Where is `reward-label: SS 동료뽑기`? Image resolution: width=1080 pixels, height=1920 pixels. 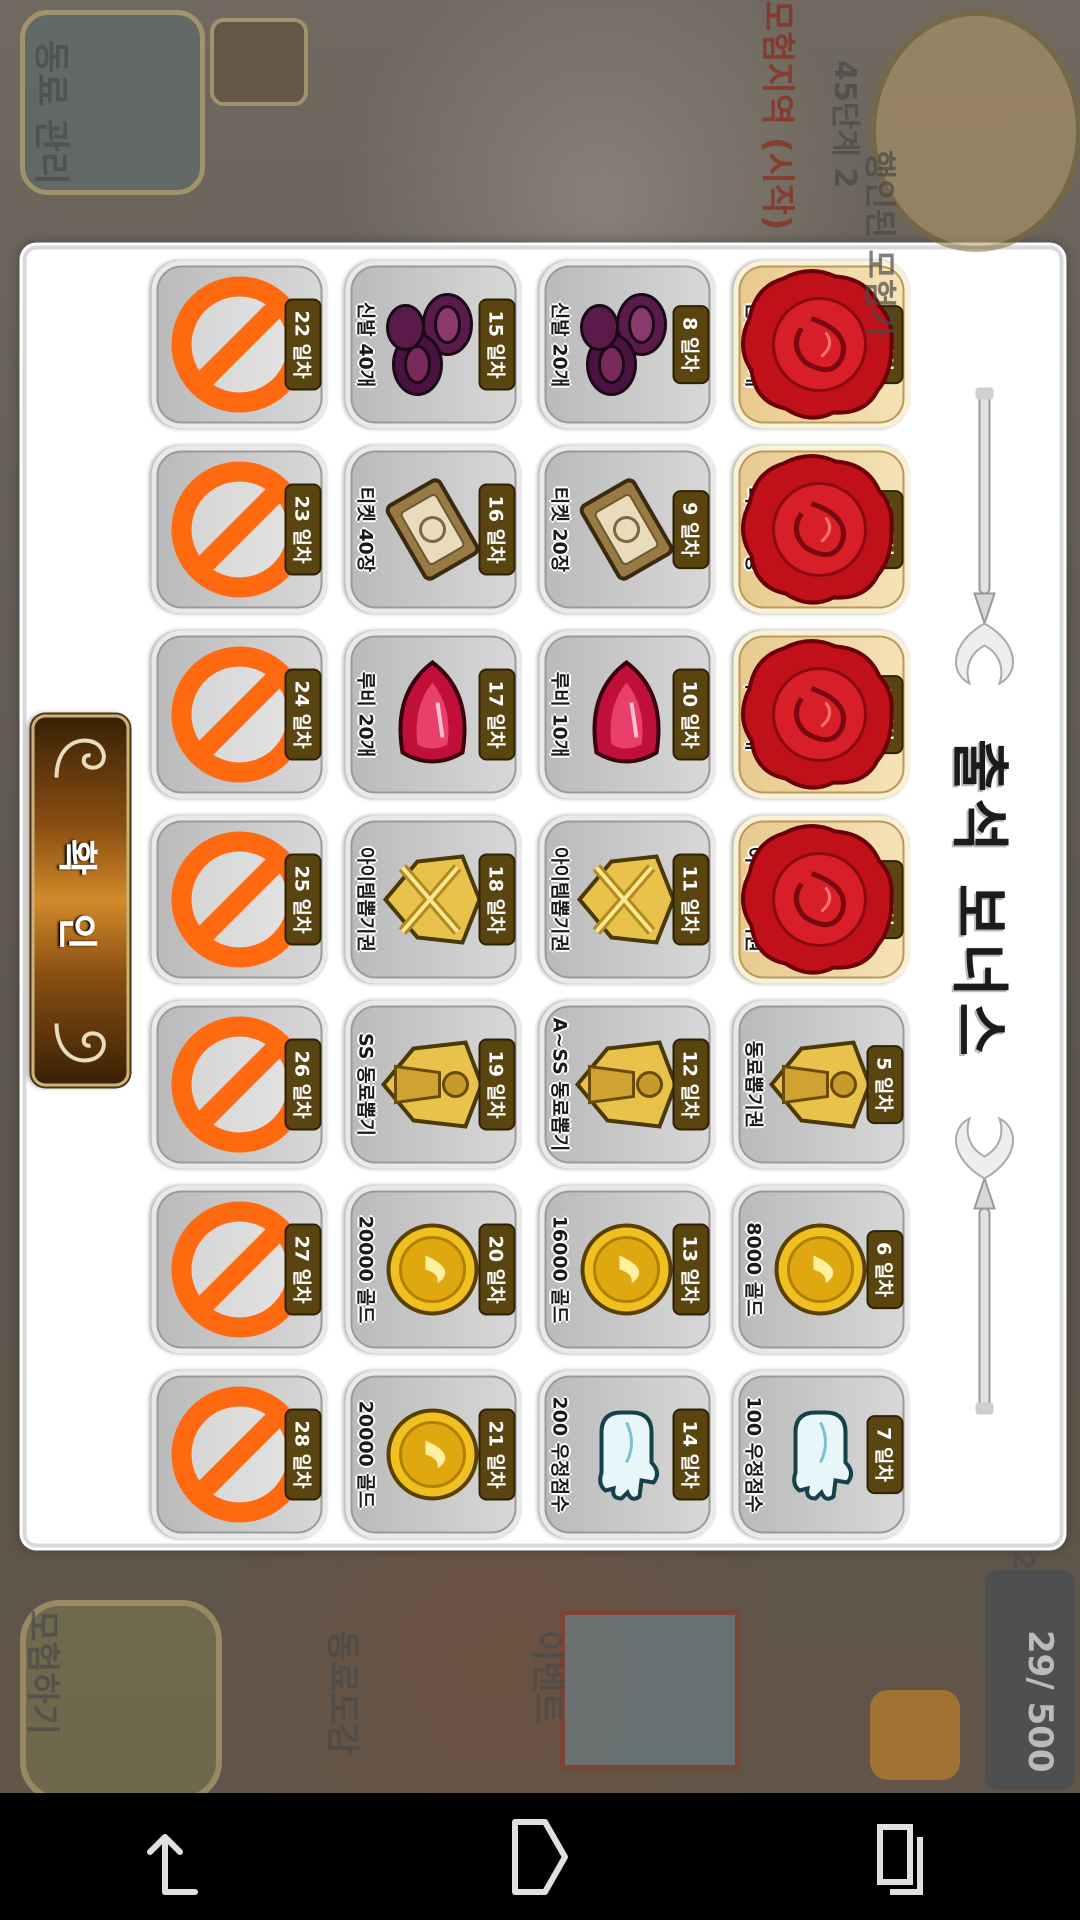 reward-label: SS 동료뽑기 is located at coordinates (365, 1084).